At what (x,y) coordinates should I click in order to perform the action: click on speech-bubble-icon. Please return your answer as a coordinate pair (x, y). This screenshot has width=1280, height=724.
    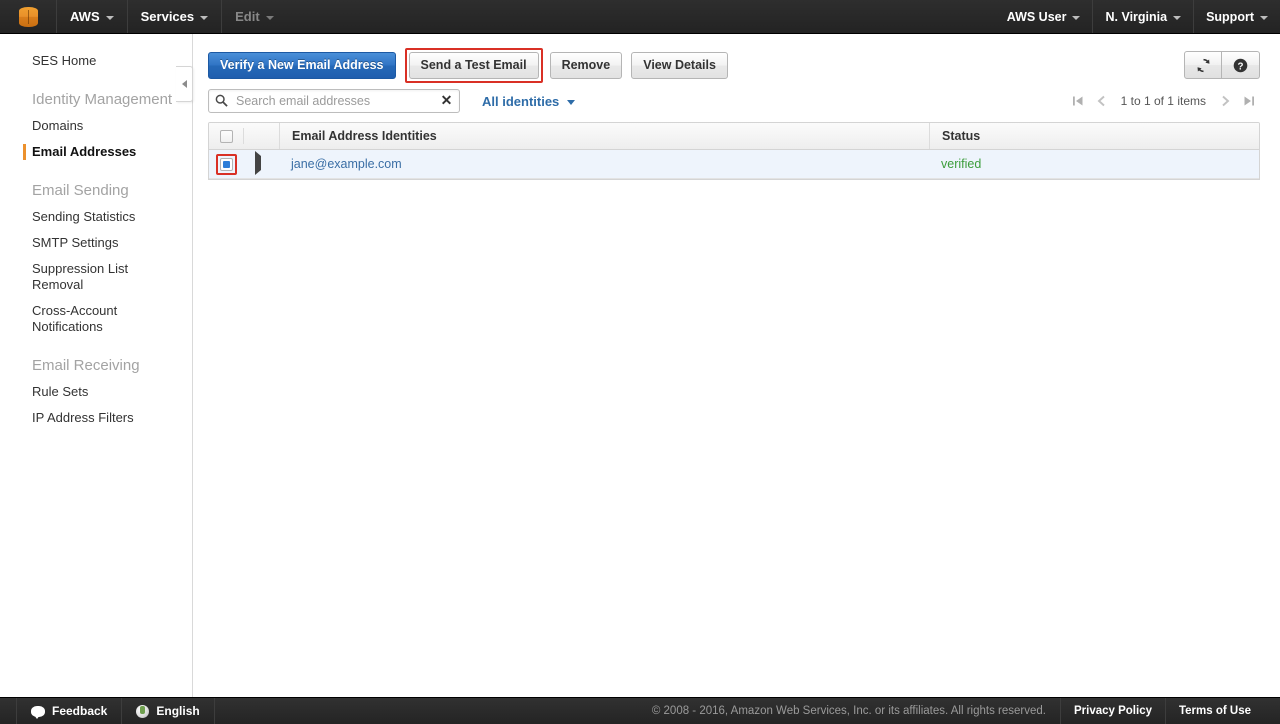
    Looking at the image, I should click on (38, 712).